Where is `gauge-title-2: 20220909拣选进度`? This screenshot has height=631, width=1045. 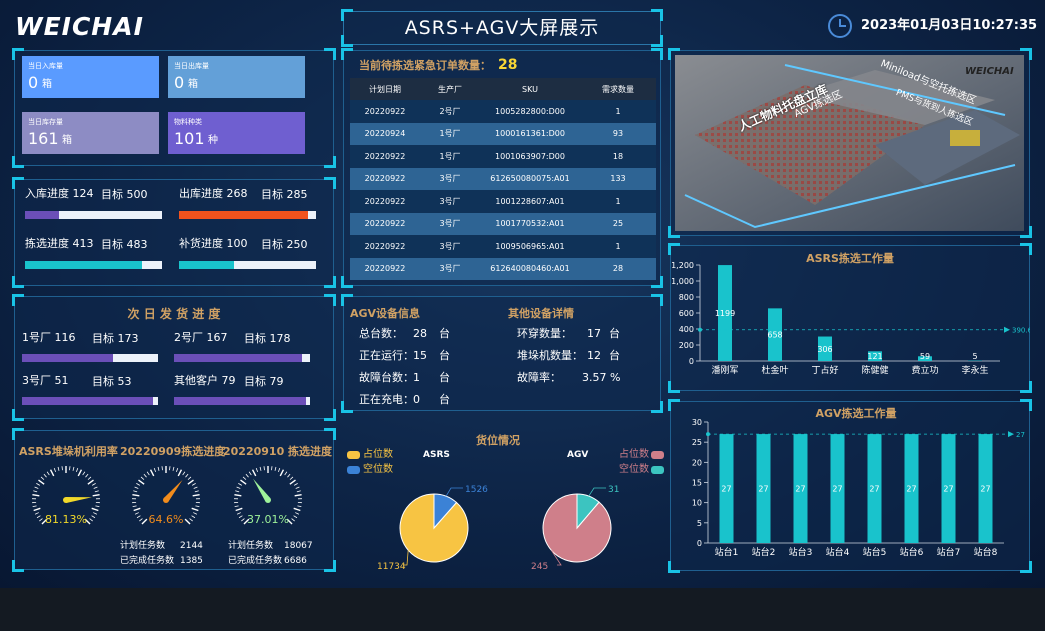 gauge-title-2: 20220909拣选进度 is located at coordinates (173, 451).